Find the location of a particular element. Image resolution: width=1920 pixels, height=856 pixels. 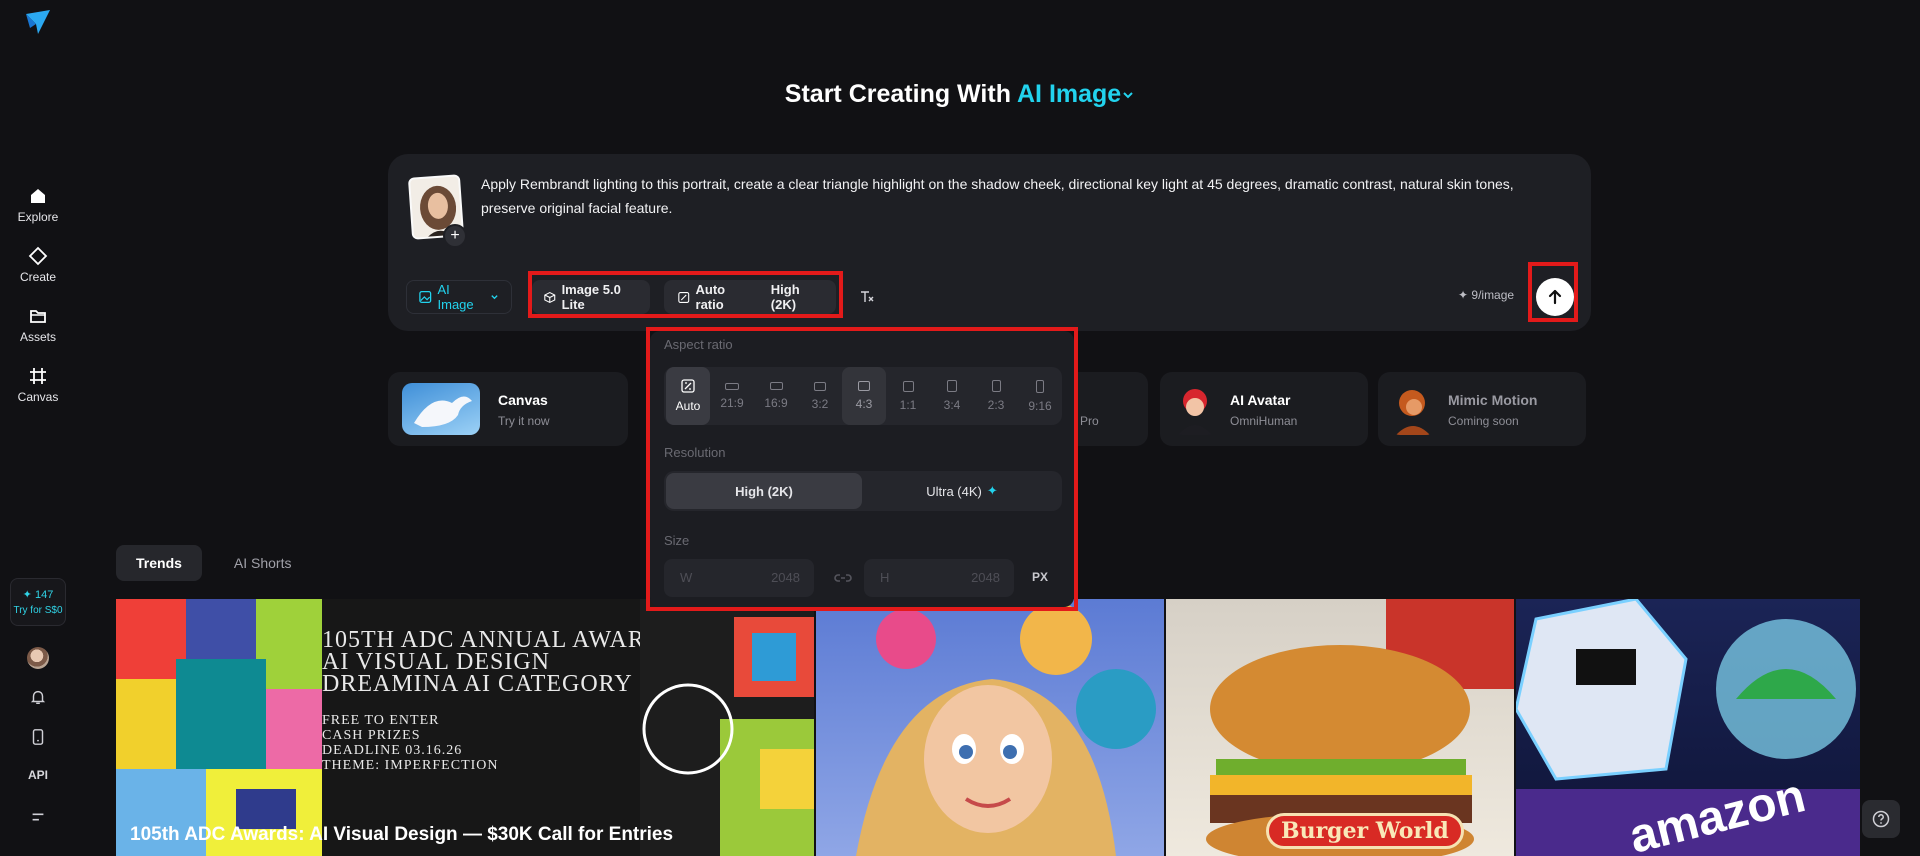

unit-label: PX is located at coordinates (1040, 577).